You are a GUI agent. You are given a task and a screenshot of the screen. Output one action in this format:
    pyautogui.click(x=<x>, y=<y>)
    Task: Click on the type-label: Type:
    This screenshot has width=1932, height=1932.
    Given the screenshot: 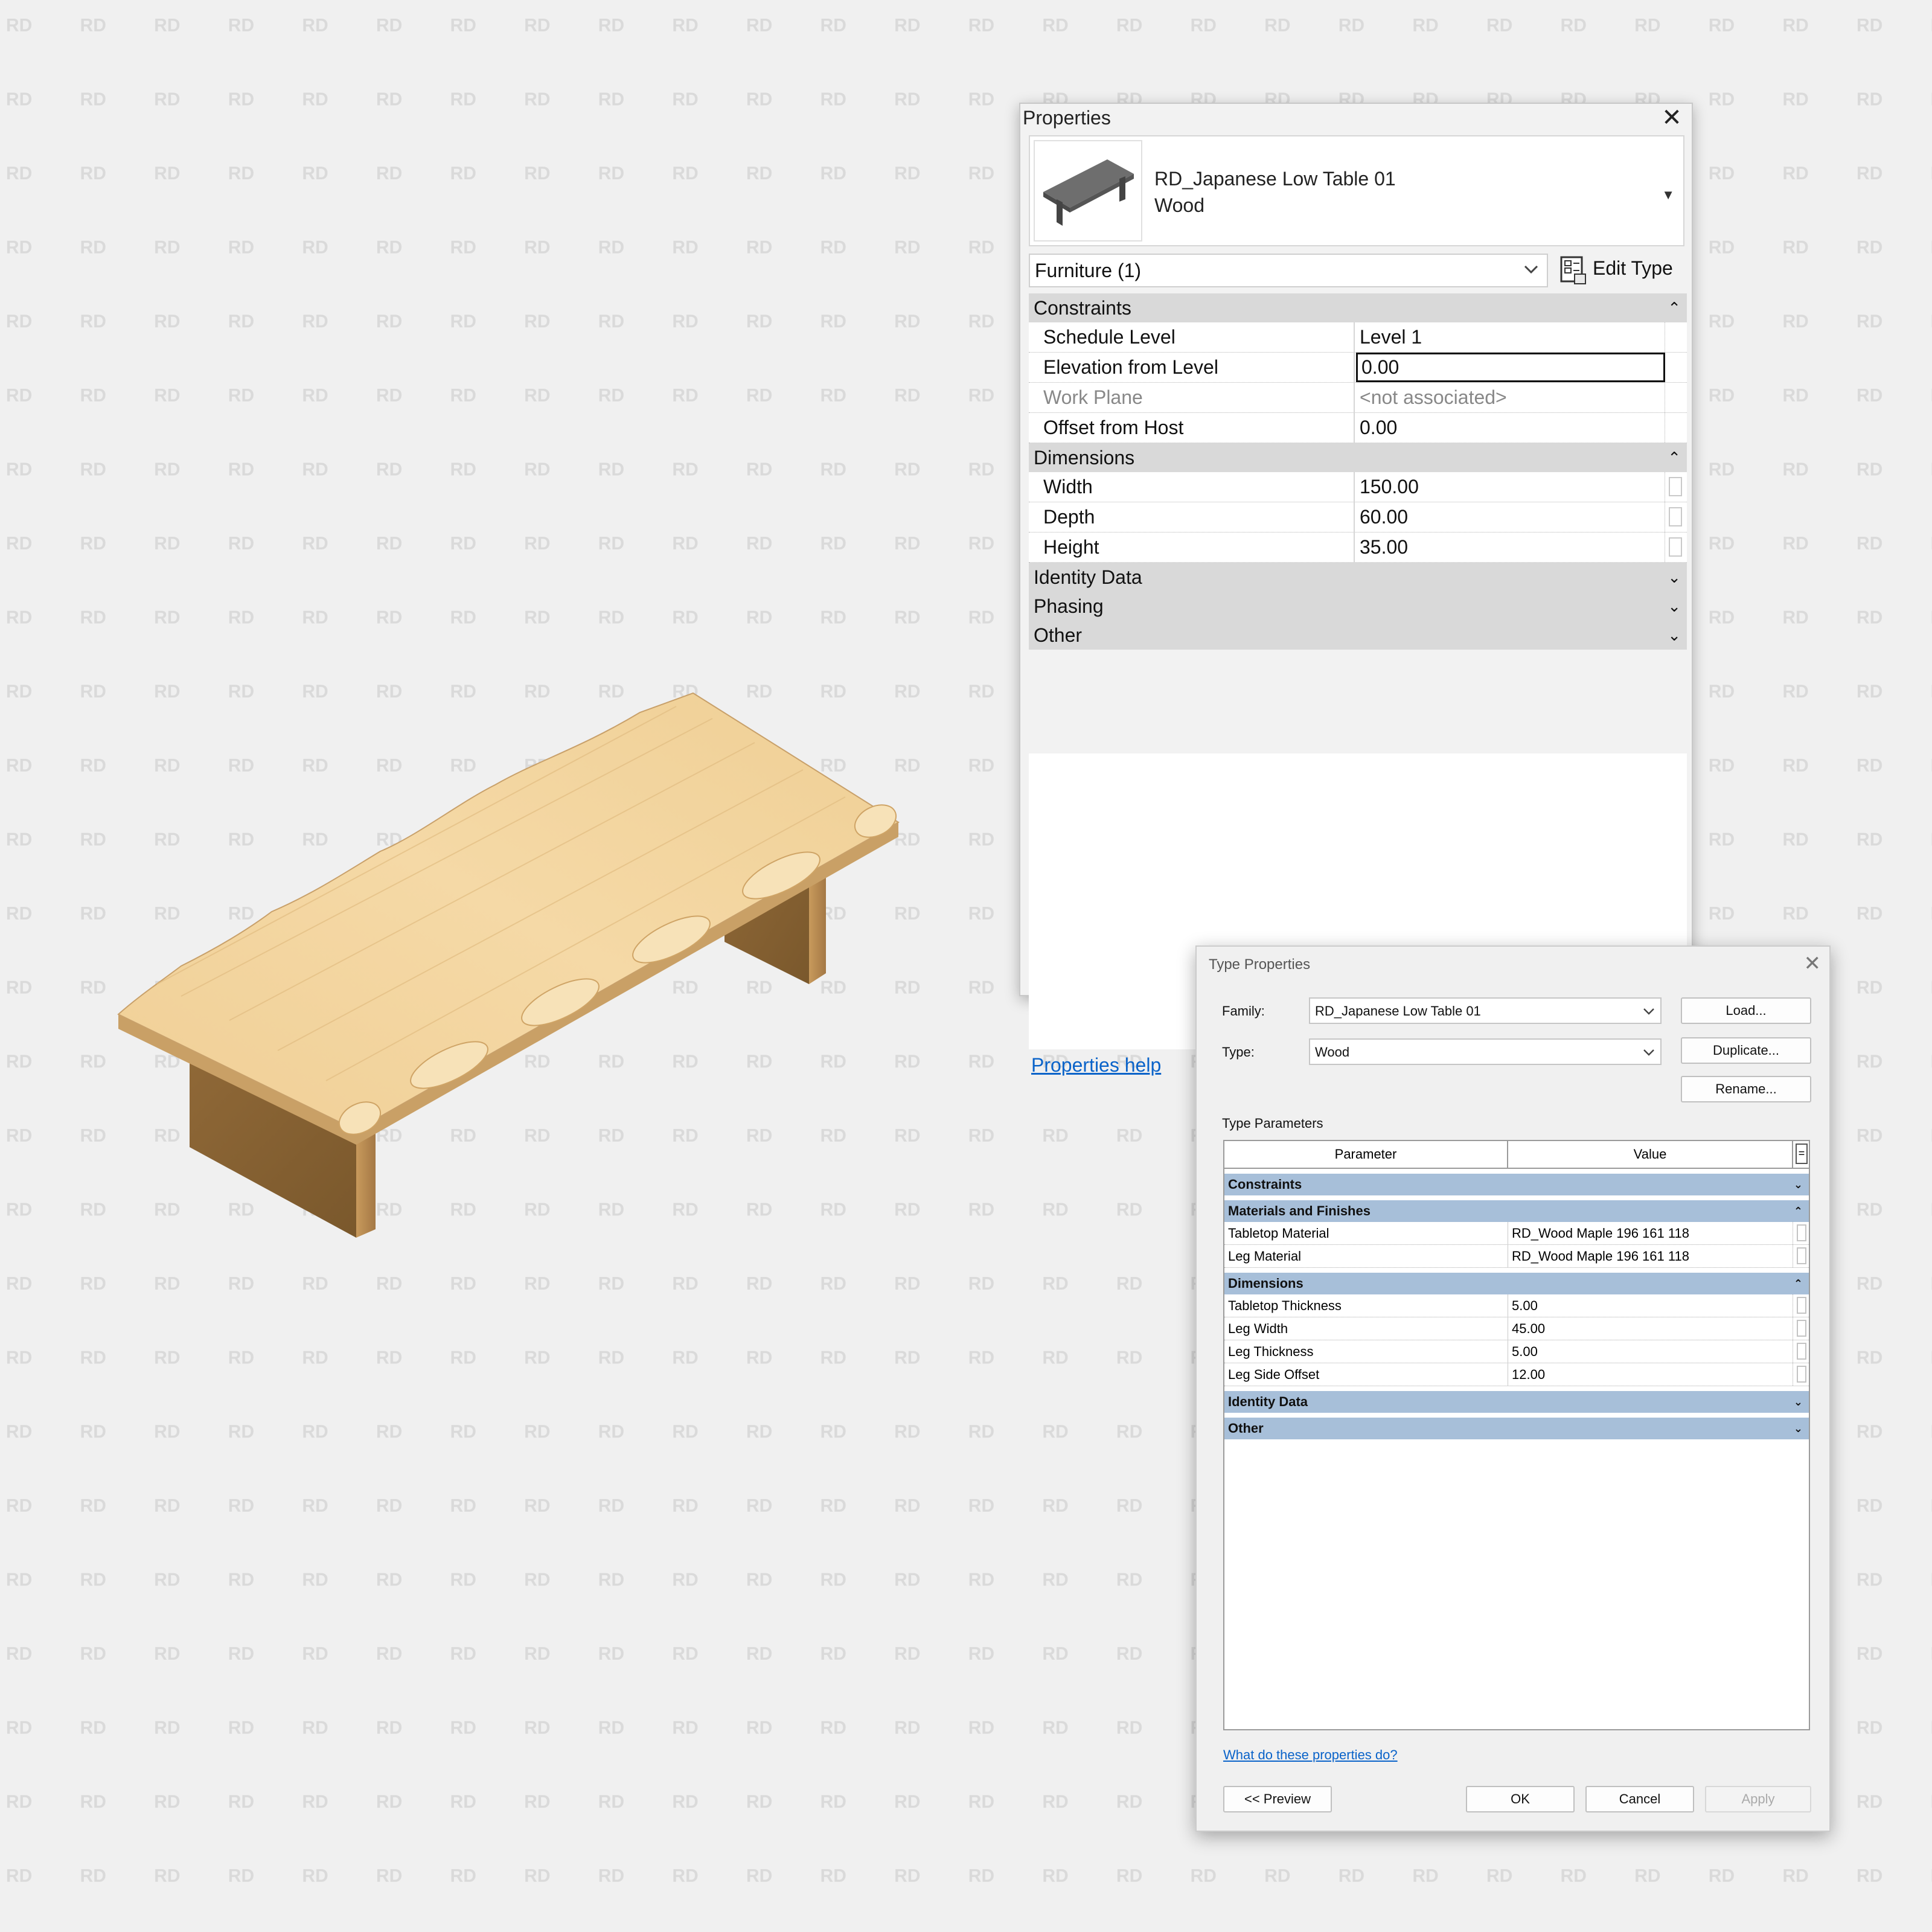 What is the action you would take?
    pyautogui.click(x=1238, y=1052)
    